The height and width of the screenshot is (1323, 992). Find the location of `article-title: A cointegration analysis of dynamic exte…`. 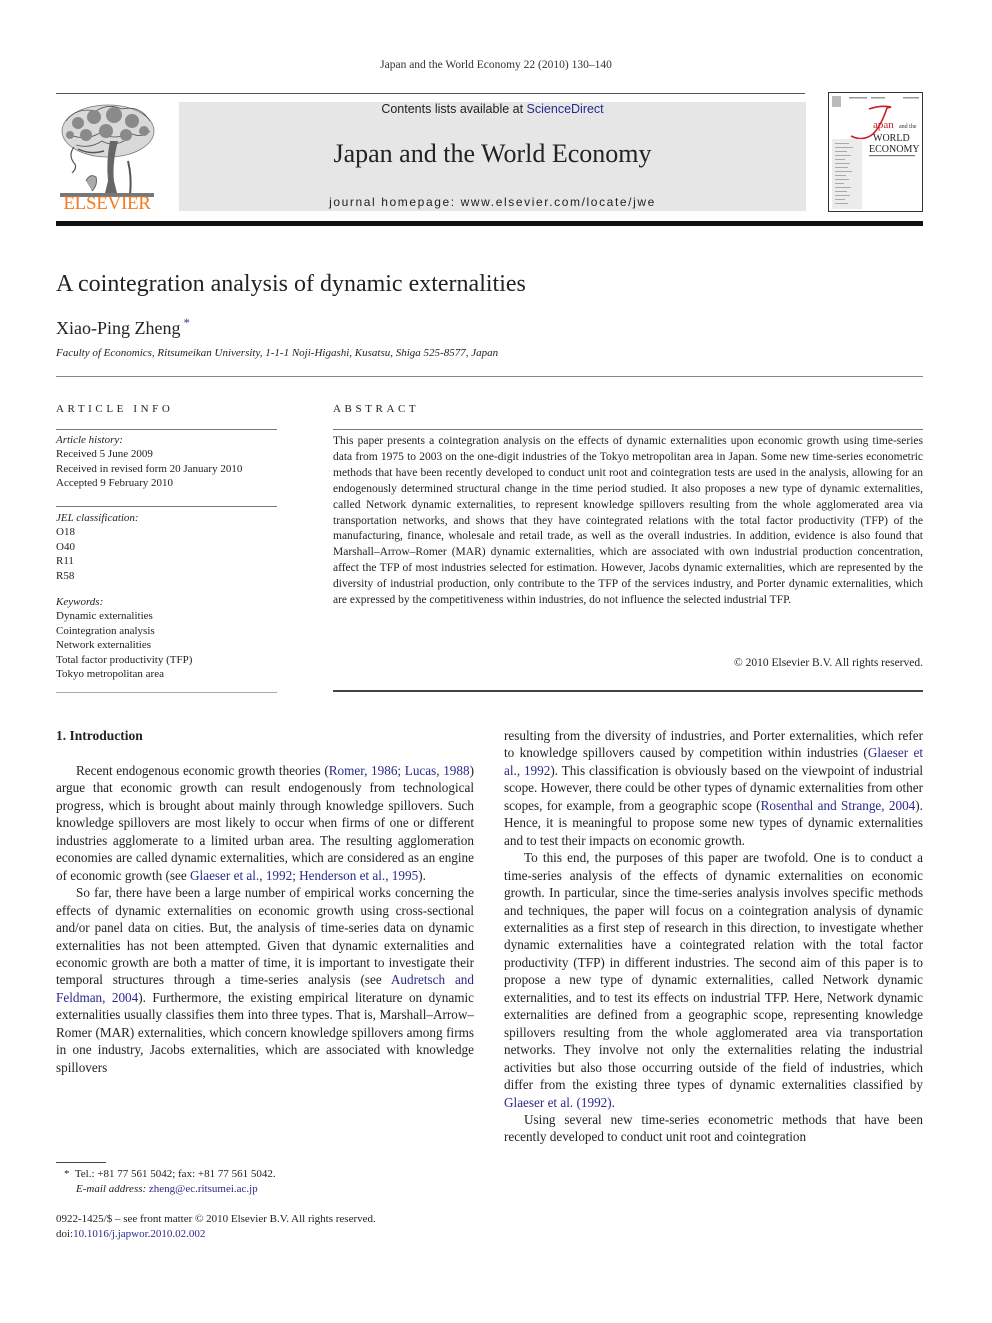

article-title: A cointegration analysis of dynamic exte… is located at coordinates (291, 284).